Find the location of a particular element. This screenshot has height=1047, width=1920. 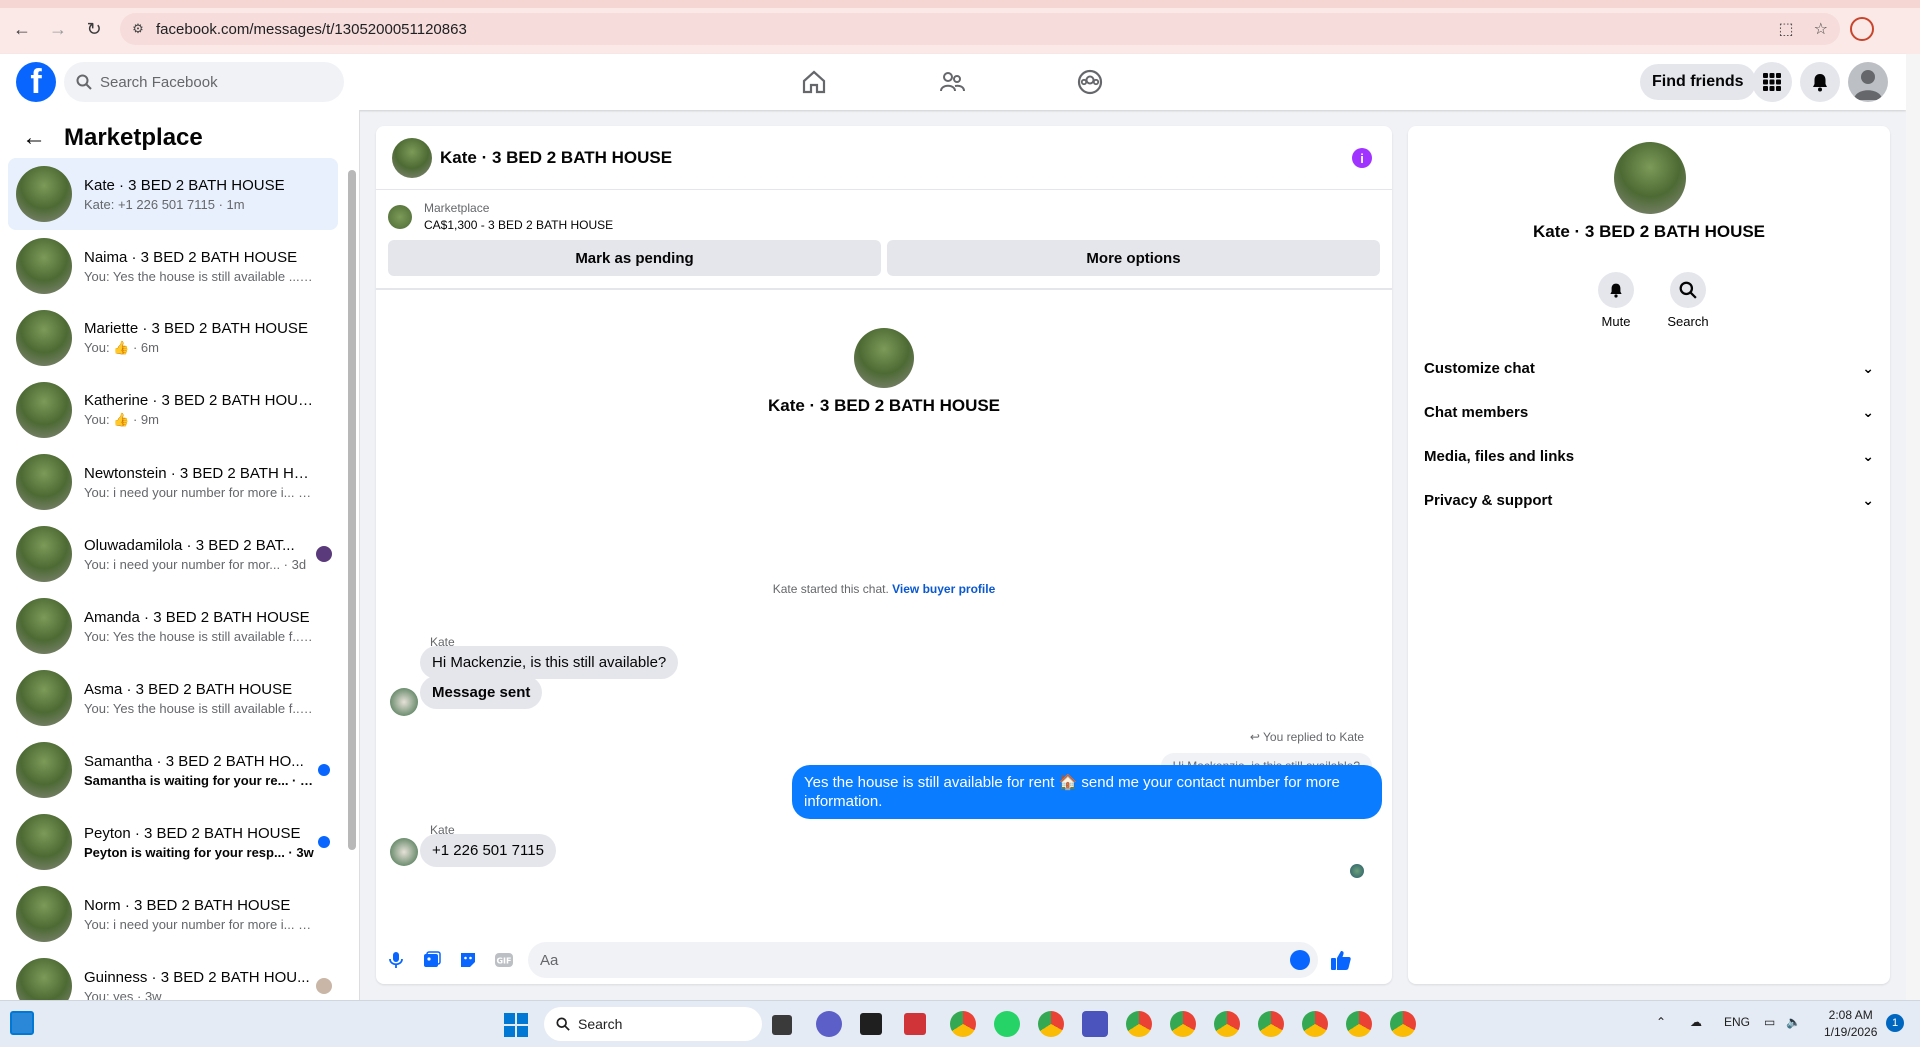

find-friends-button: Find friends is located at coordinates (1698, 82).